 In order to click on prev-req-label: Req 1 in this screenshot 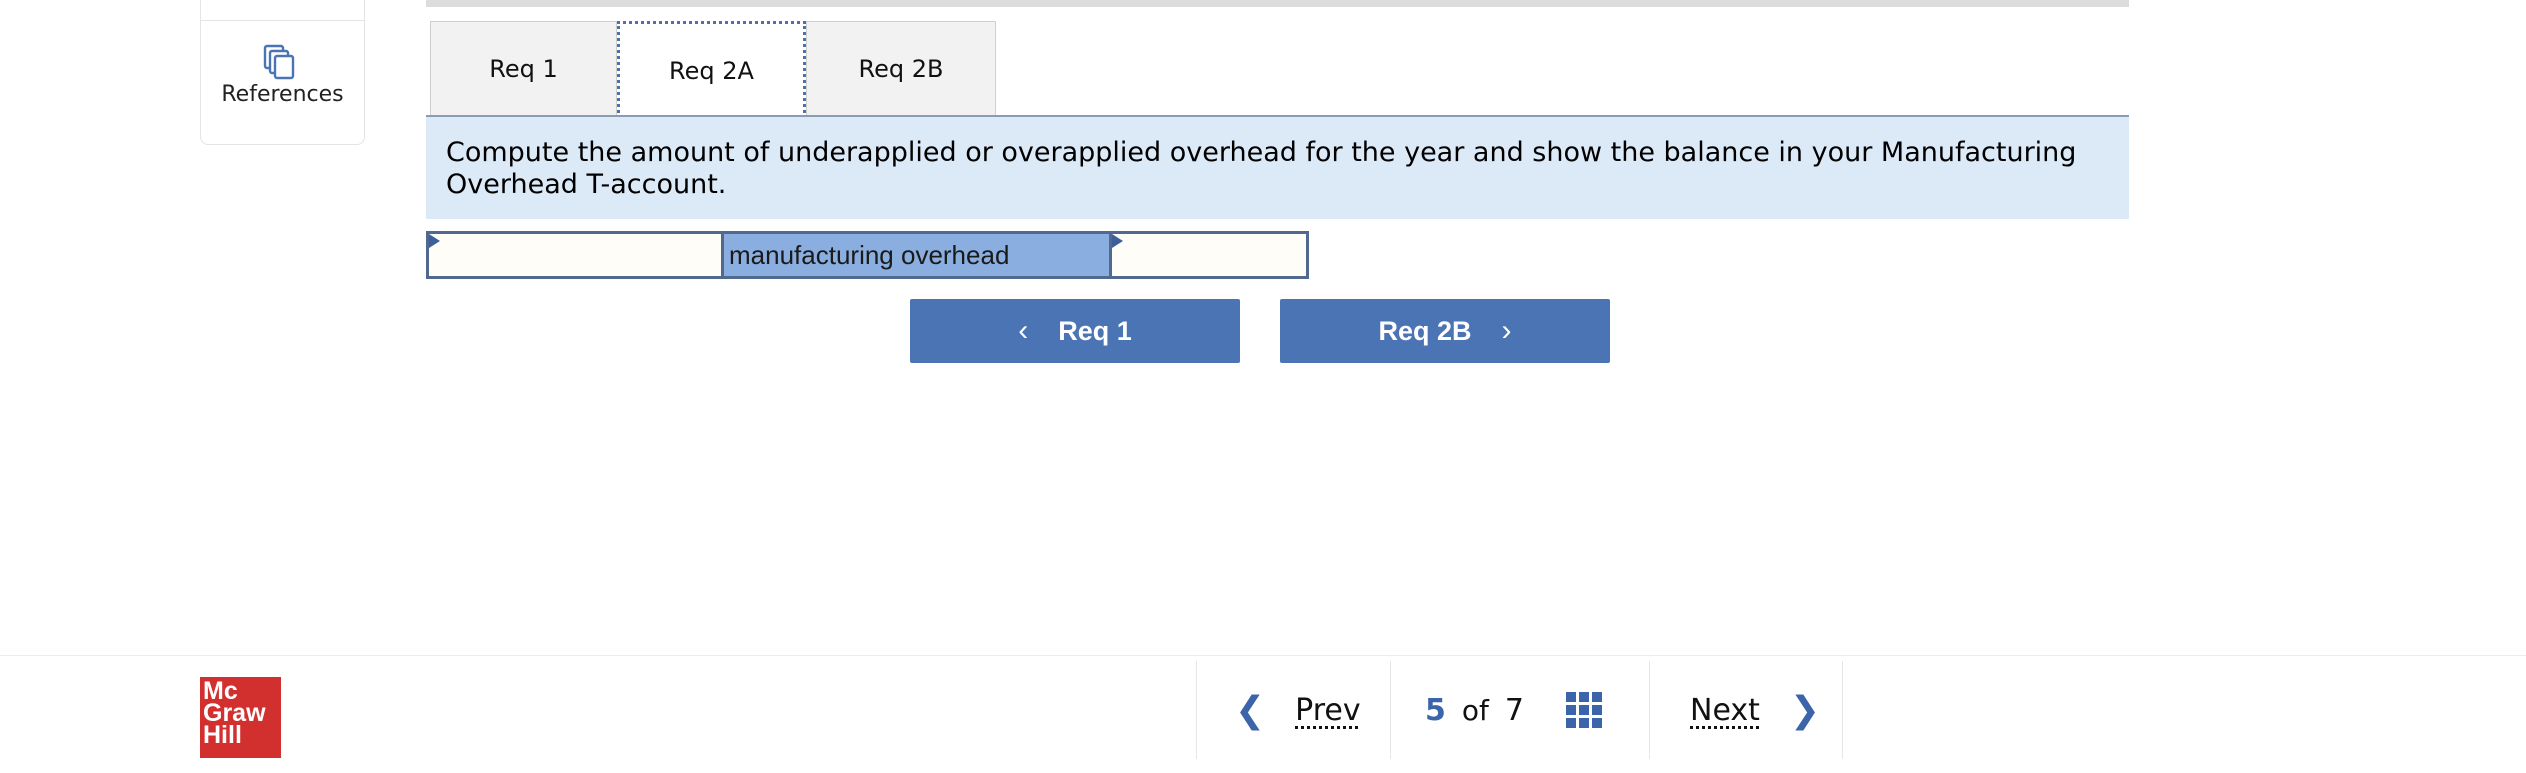, I will do `click(1095, 330)`.